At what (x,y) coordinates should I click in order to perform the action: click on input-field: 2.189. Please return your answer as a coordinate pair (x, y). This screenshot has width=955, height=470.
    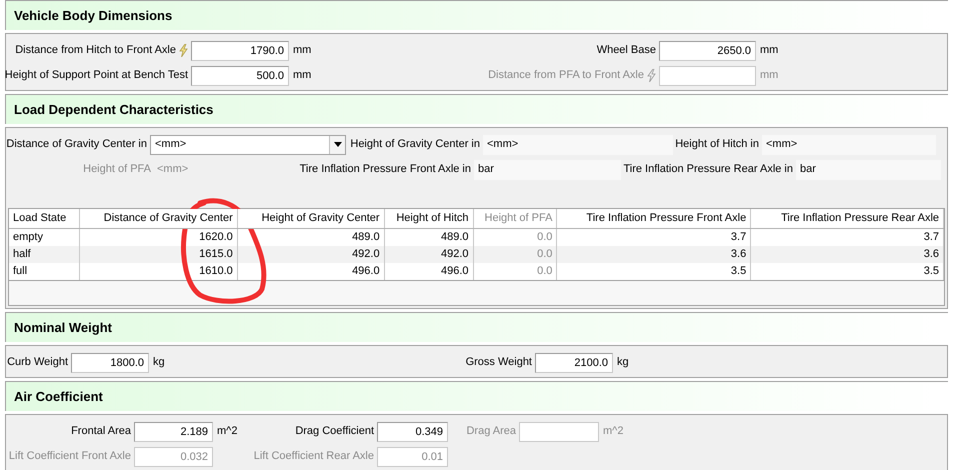
    Looking at the image, I should click on (173, 432).